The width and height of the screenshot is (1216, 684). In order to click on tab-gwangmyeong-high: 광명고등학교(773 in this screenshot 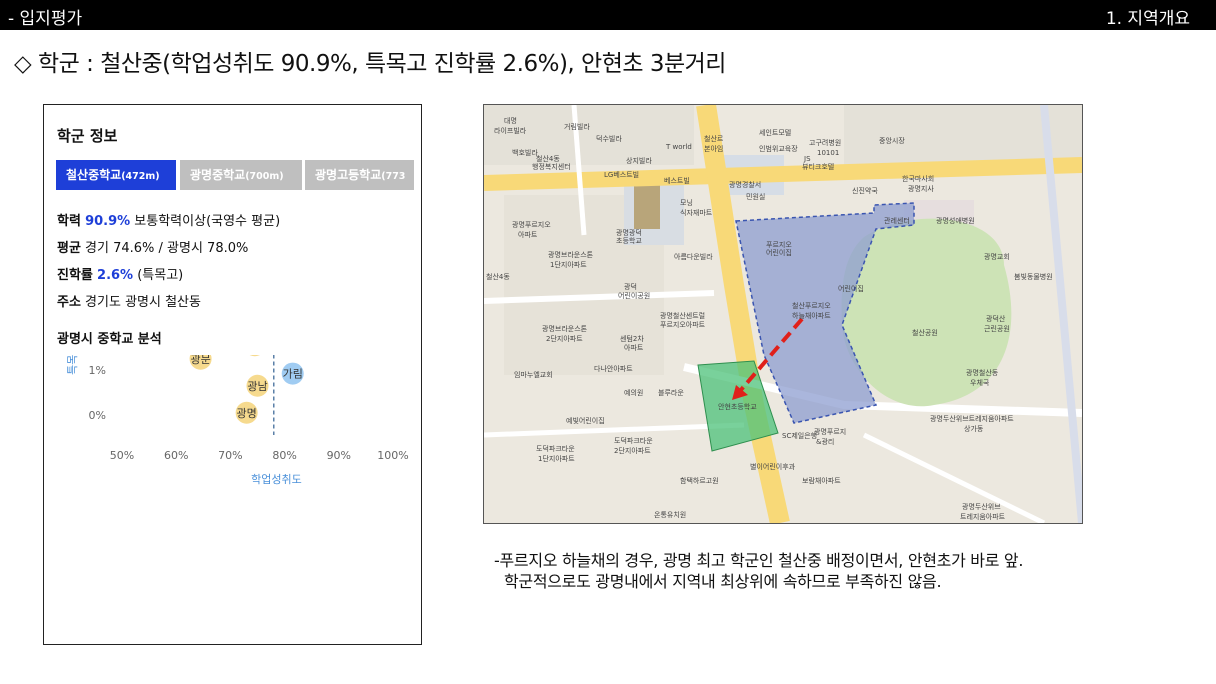, I will do `click(359, 175)`.